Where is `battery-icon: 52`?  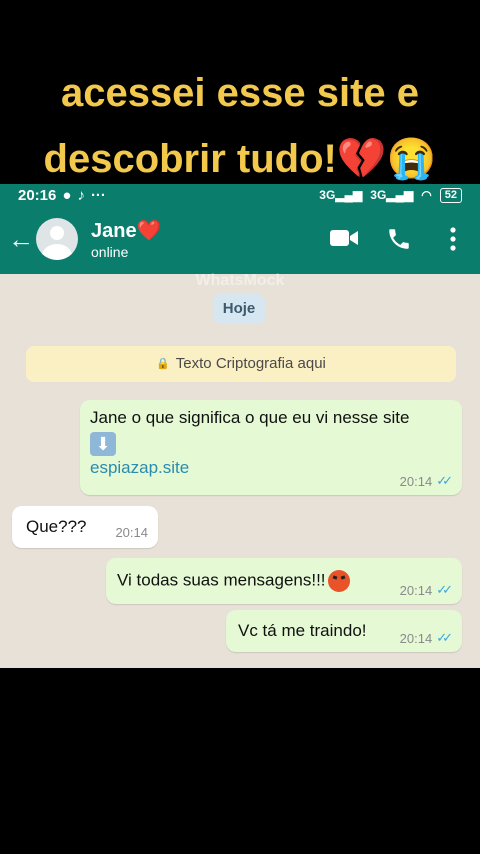 battery-icon: 52 is located at coordinates (450, 195).